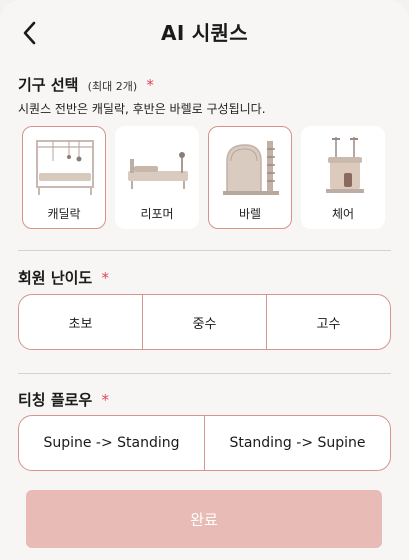 The image size is (409, 560). What do you see at coordinates (55, 278) in the screenshot?
I see `level-title: 회원 난이도` at bounding box center [55, 278].